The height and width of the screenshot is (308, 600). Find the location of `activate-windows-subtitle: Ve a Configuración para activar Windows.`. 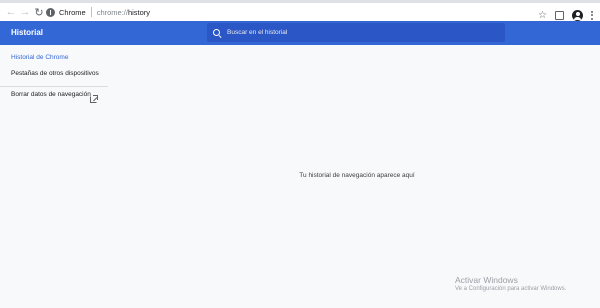

activate-windows-subtitle: Ve a Configuración para activar Windows. is located at coordinates (511, 289).